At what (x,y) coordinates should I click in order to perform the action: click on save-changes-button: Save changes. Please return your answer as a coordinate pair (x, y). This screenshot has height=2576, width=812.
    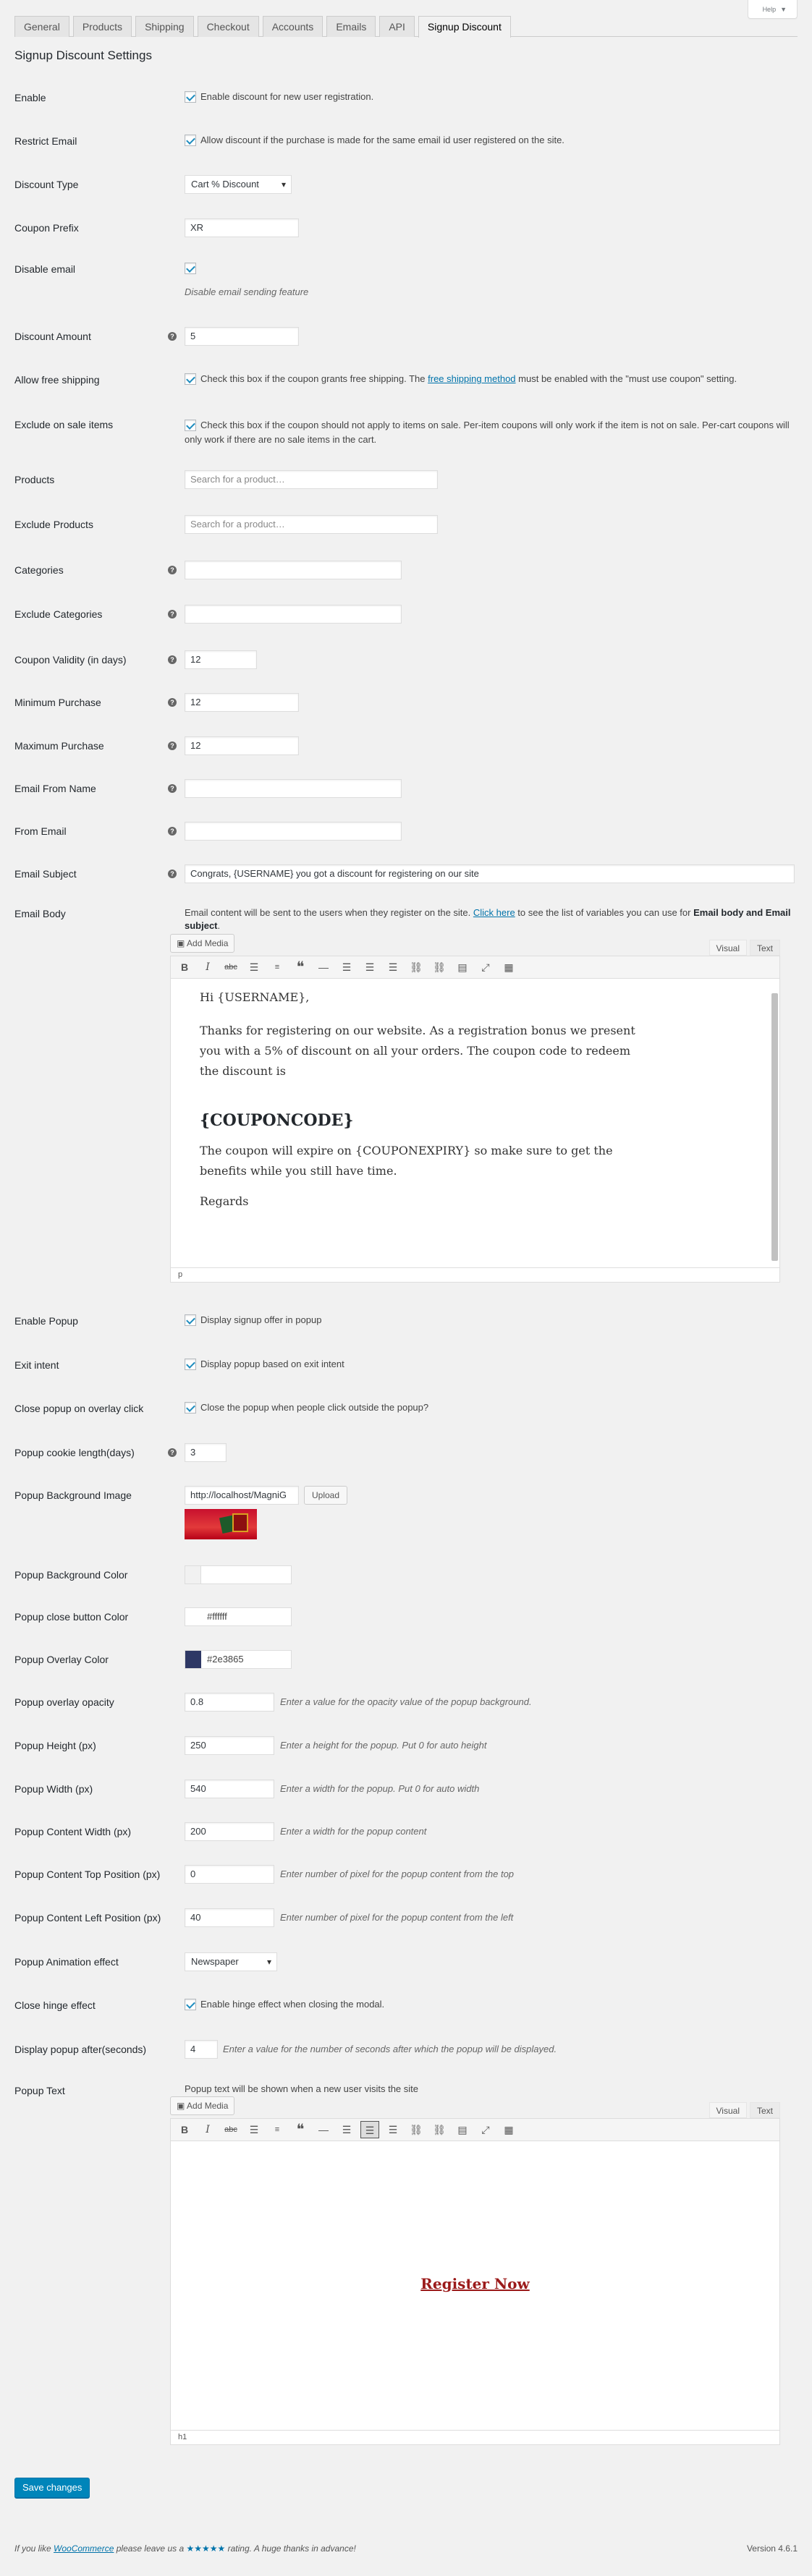
    Looking at the image, I should click on (52, 2488).